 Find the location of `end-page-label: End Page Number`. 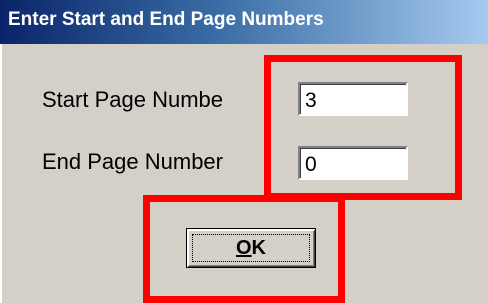

end-page-label: End Page Number is located at coordinates (132, 161).